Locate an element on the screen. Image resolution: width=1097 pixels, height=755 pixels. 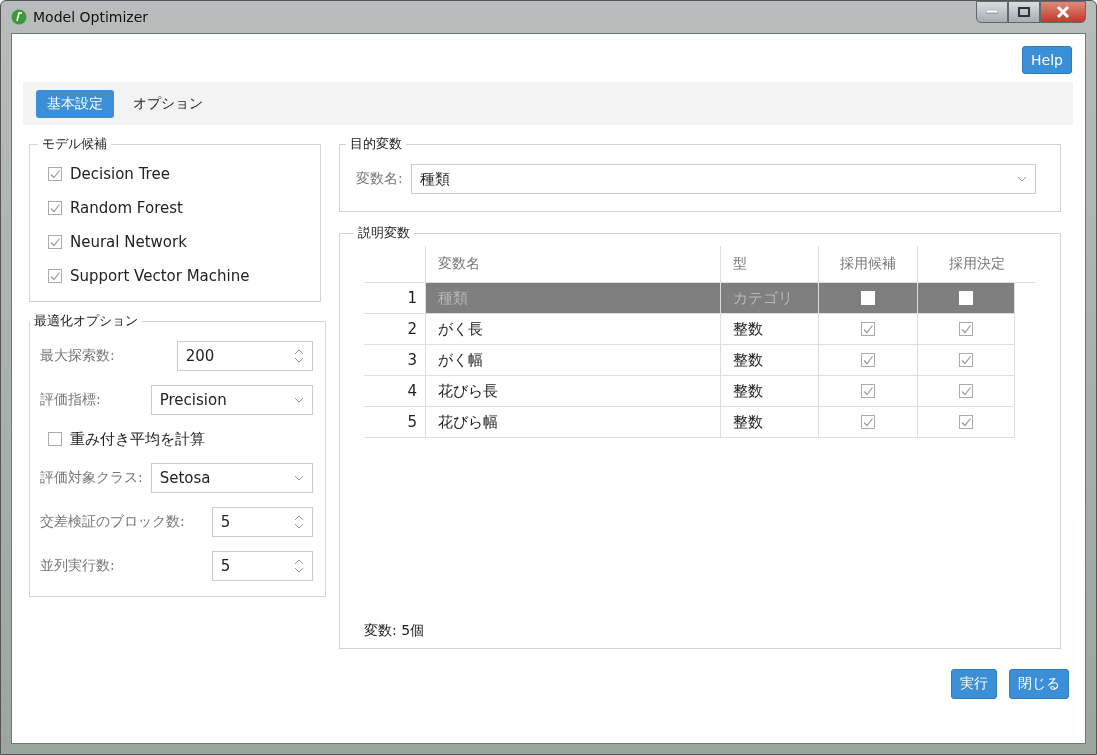
field-label: 最大探索数: is located at coordinates (77, 356).